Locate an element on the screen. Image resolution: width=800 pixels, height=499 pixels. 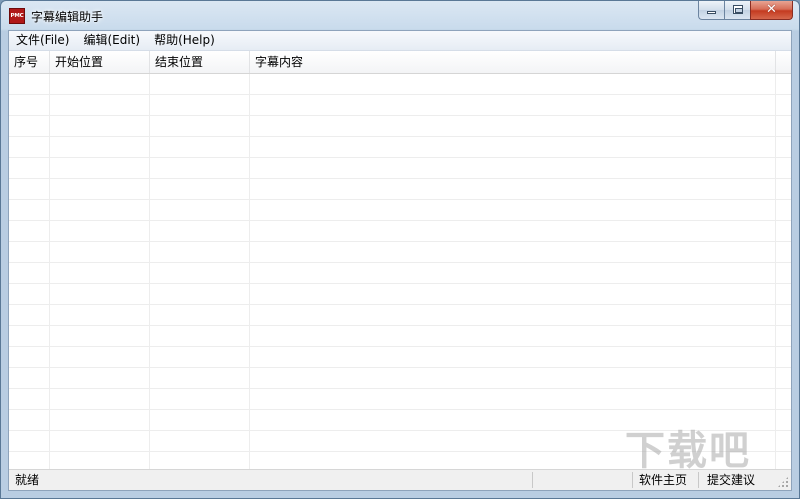
close-icon: ✕ is located at coordinates (771, 9).